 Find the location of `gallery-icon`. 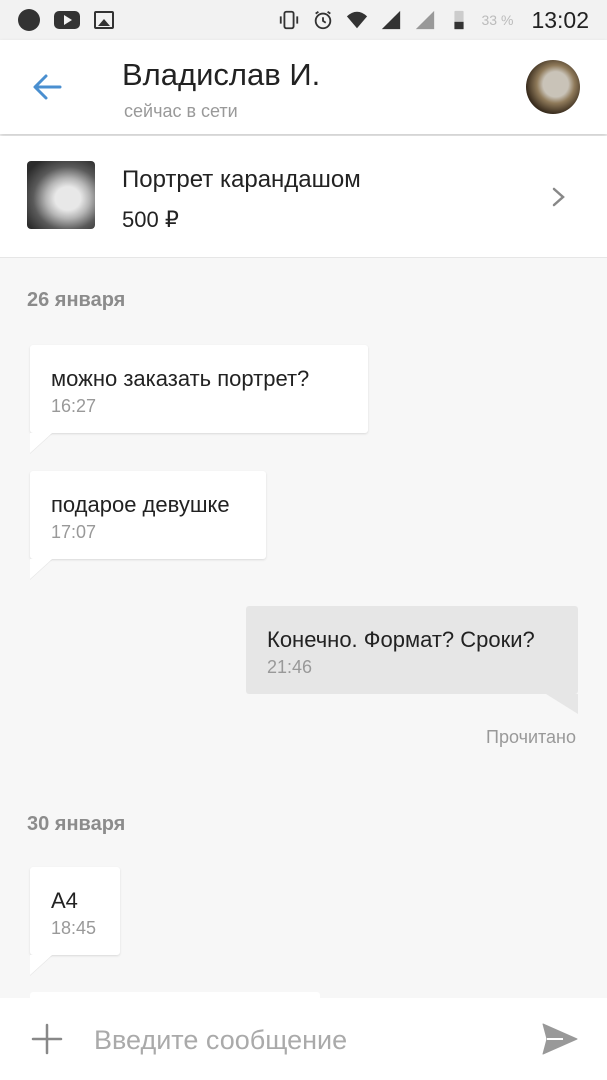

gallery-icon is located at coordinates (104, 20).